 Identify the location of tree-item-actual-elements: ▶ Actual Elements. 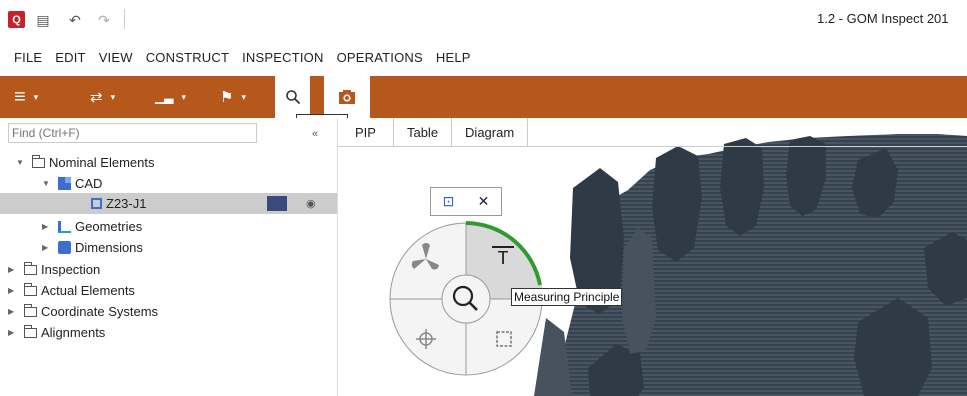
(71, 290).